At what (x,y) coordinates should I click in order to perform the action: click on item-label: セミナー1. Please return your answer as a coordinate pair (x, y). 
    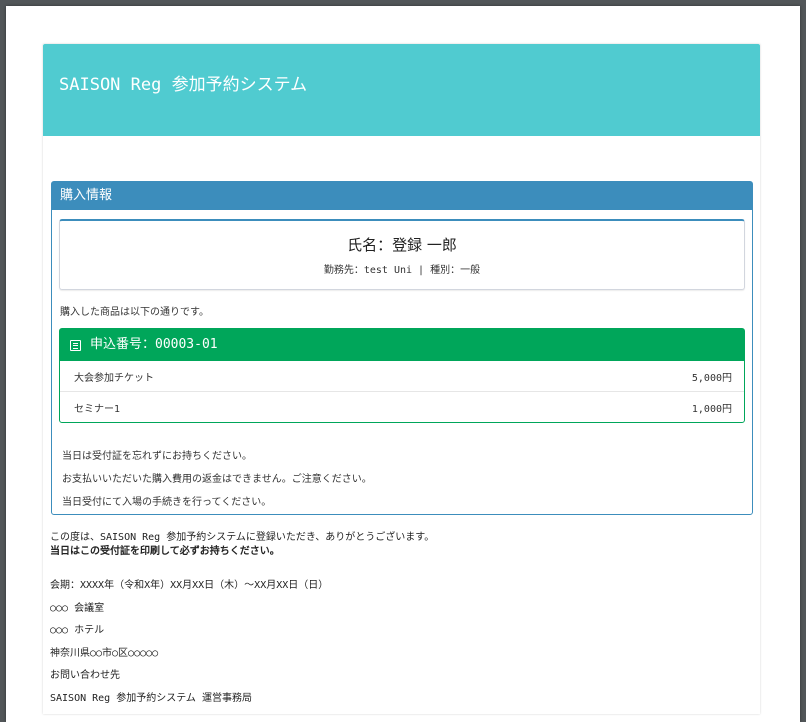
    Looking at the image, I should click on (97, 409).